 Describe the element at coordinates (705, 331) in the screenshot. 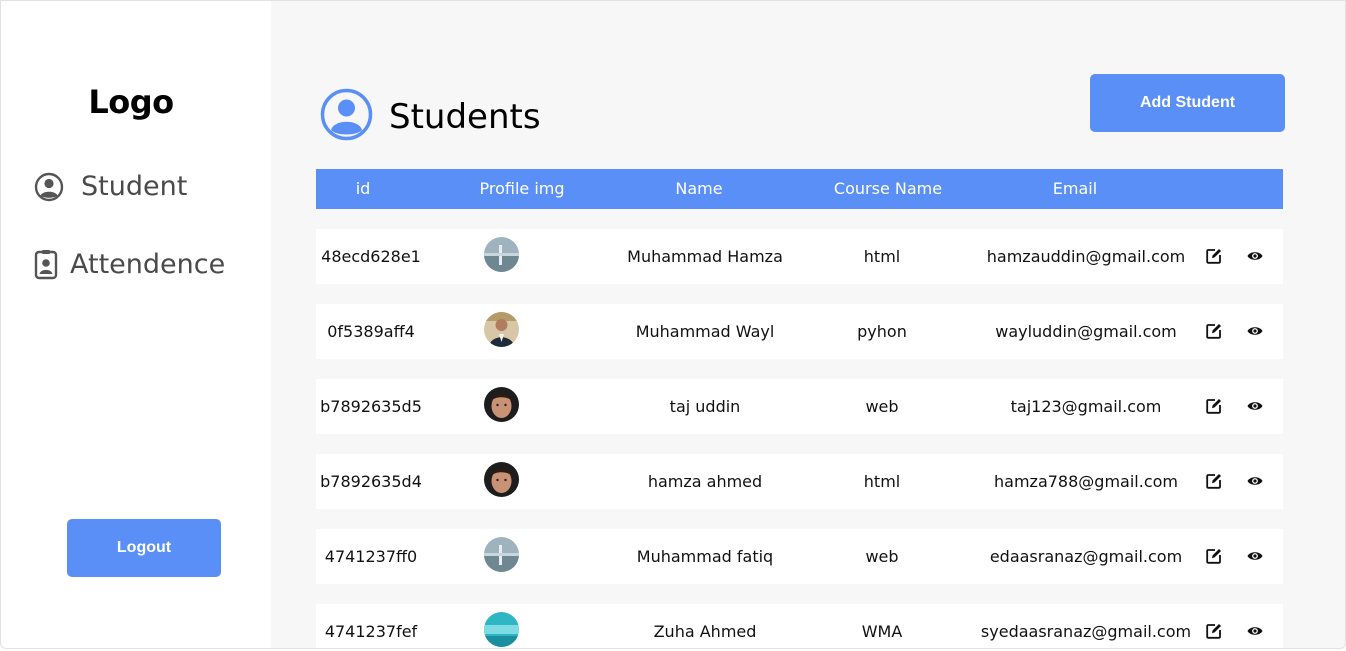

I see `cell-name: Muhammad Wayl` at that location.